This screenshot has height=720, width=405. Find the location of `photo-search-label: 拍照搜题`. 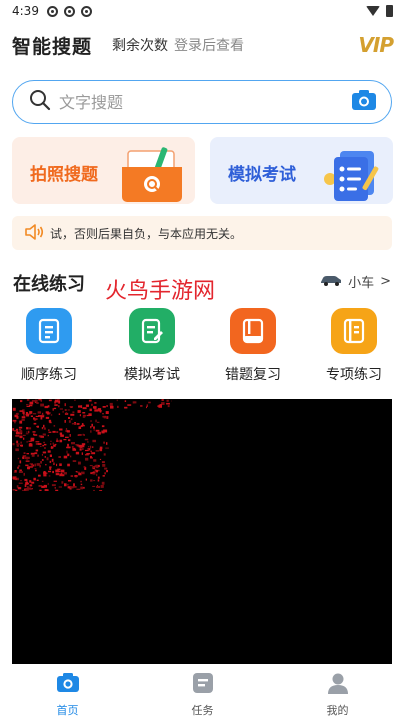

photo-search-label: 拍照搜题 is located at coordinates (64, 175).